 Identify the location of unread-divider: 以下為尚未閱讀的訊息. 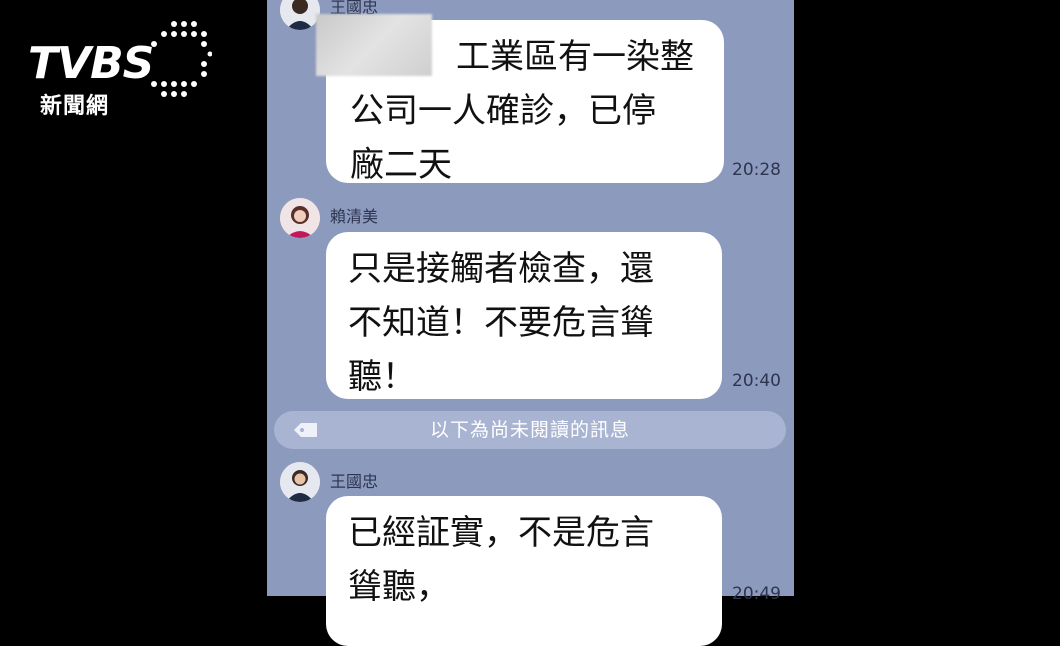
(530, 430).